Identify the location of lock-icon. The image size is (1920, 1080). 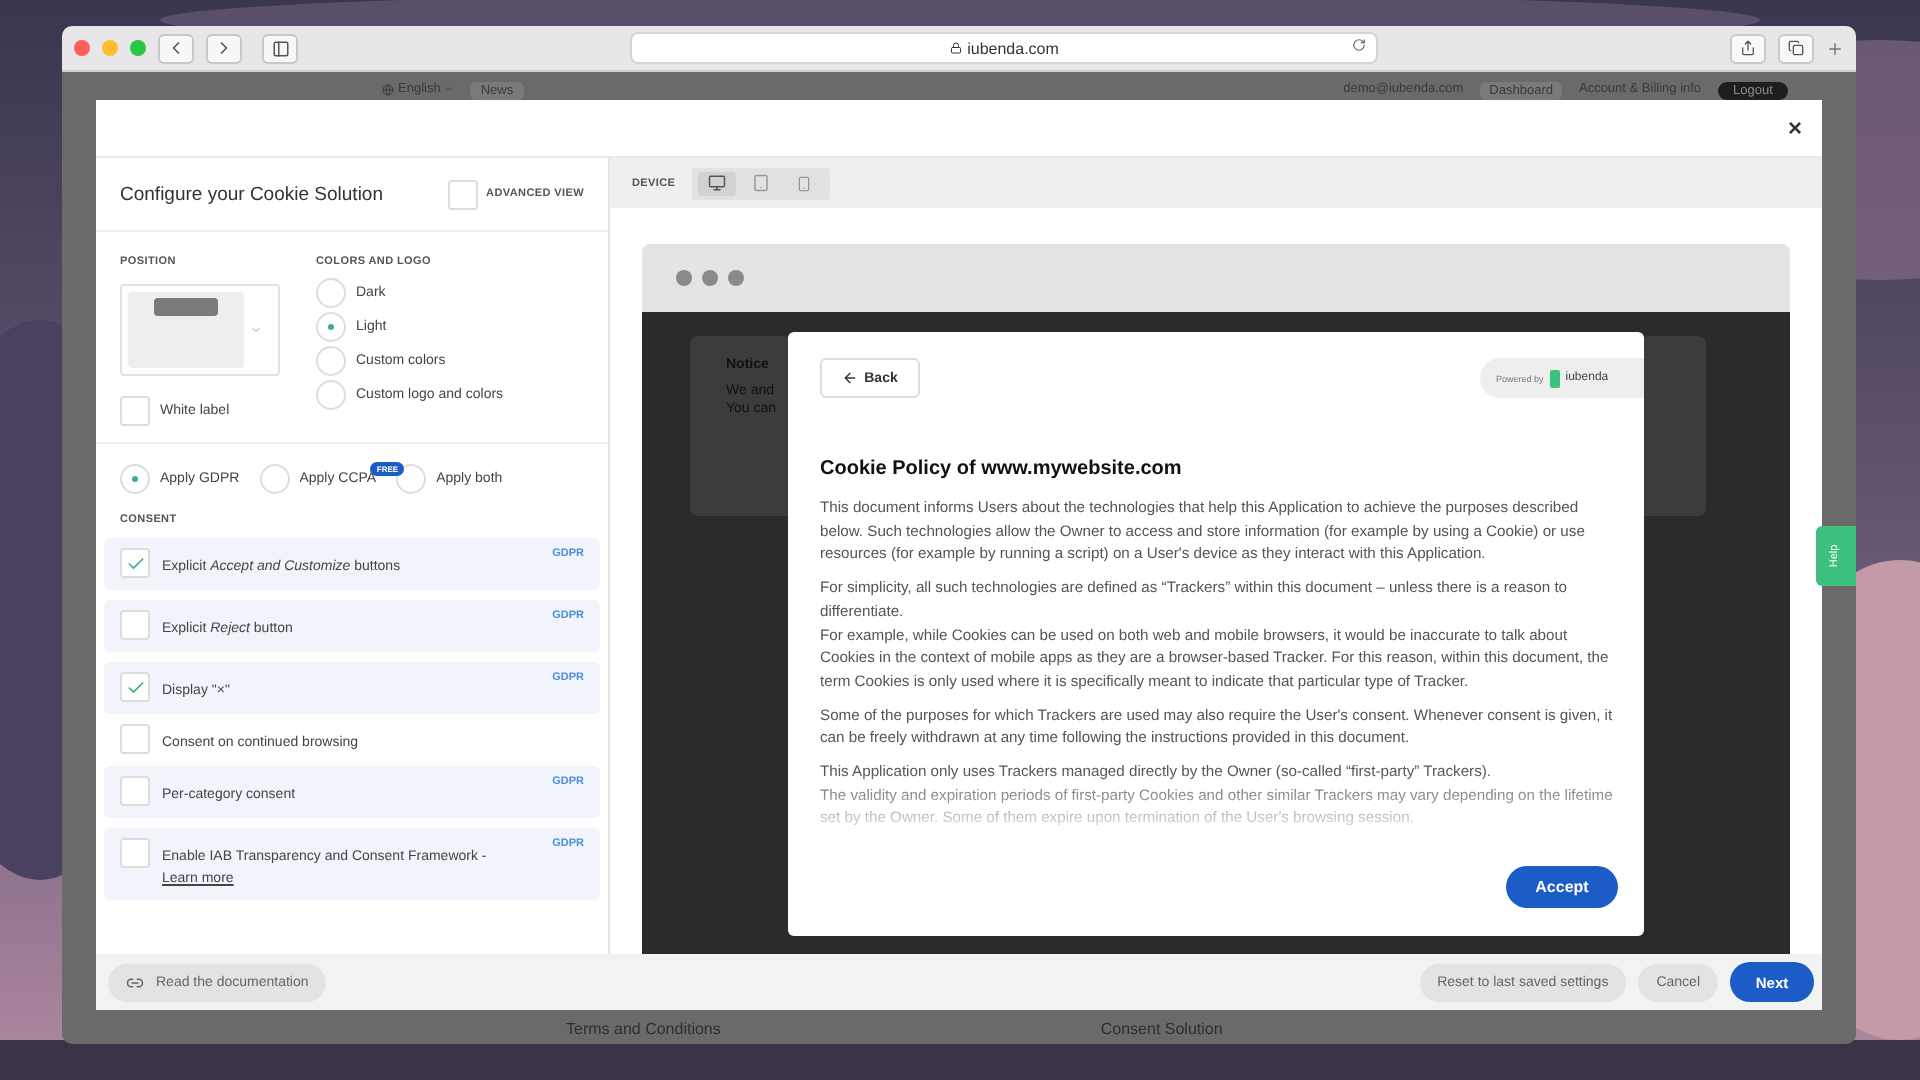
(955, 48).